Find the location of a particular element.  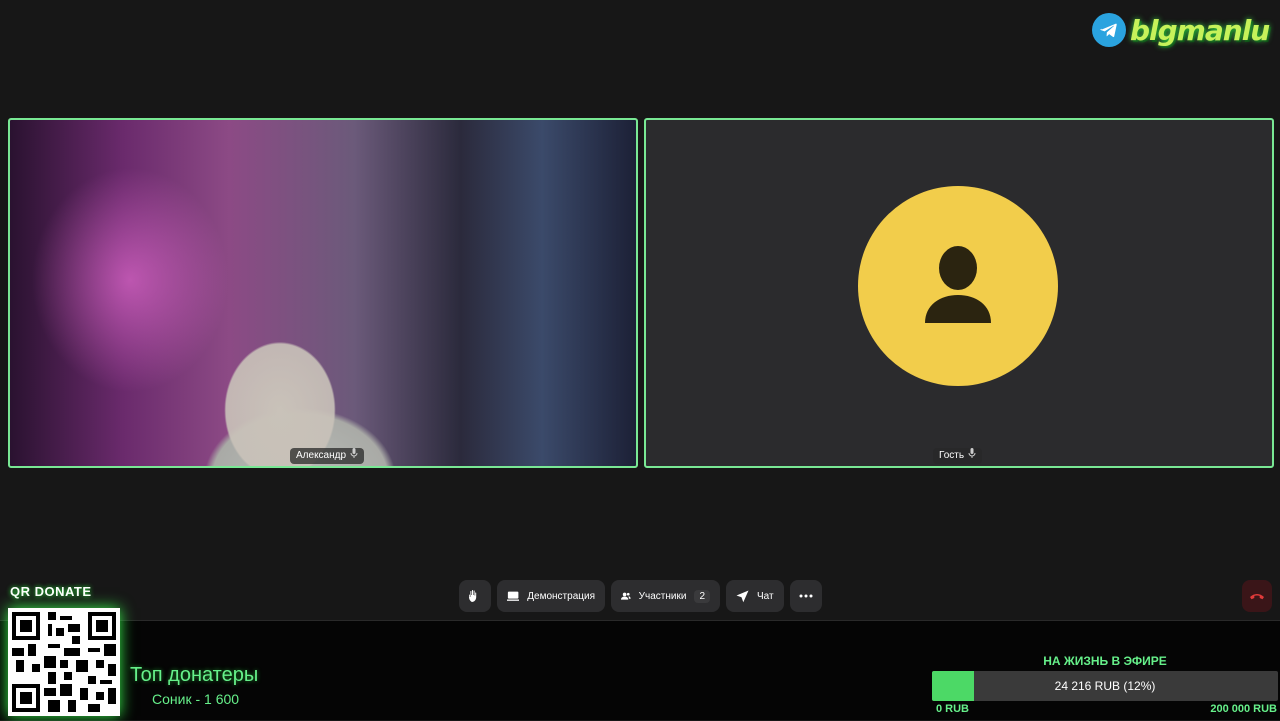

donation-goal-title: НА ЖИЗНЬ В ЭФИРЕ is located at coordinates (1105, 661).